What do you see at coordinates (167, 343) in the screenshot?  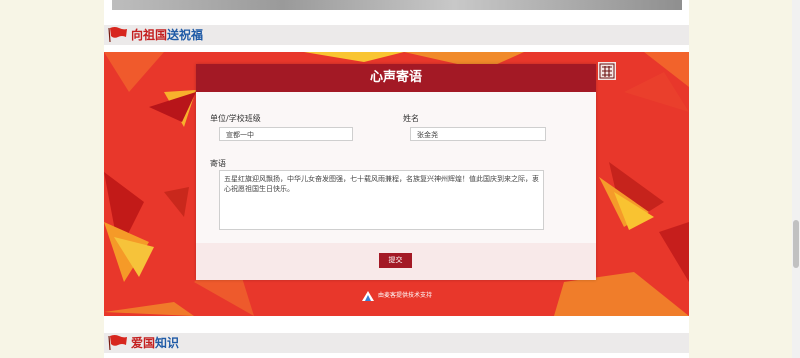 I see `section-title-part2: 知识` at bounding box center [167, 343].